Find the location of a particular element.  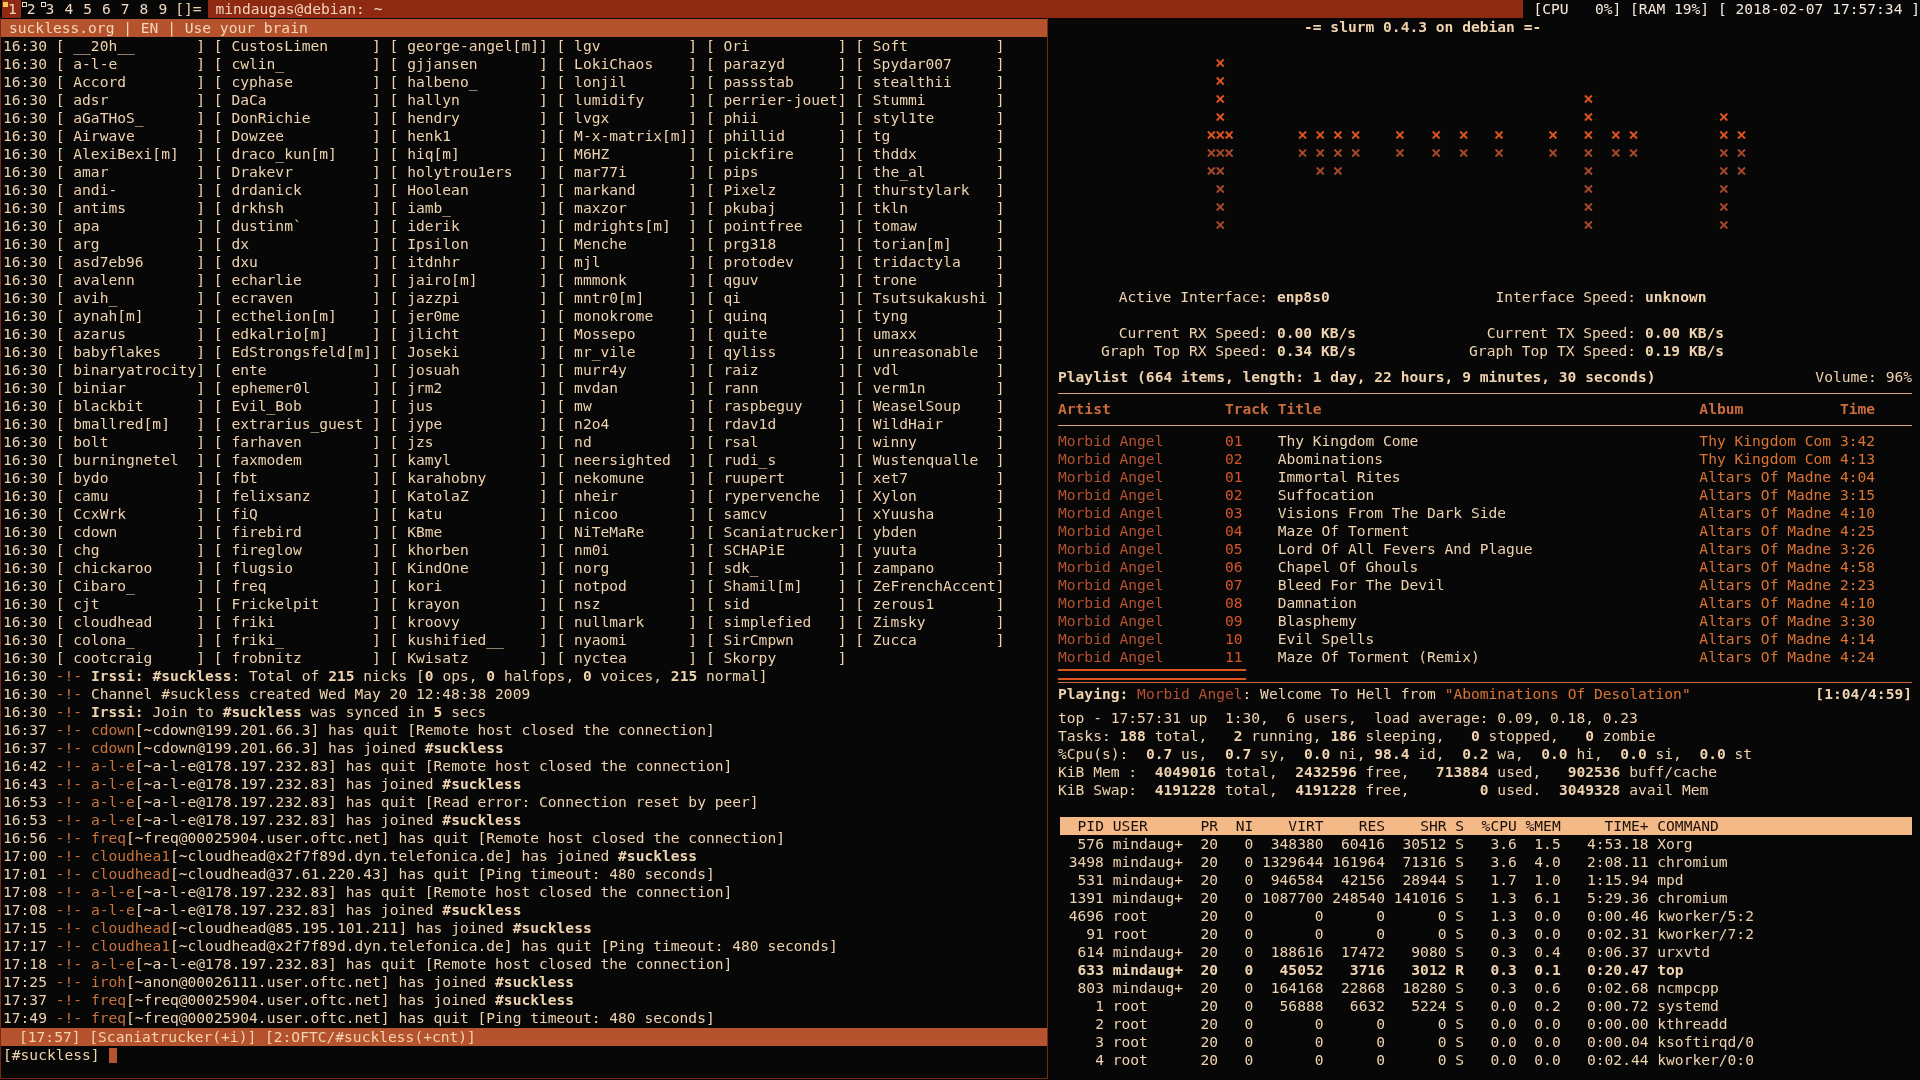

playlist-row: Morbid Angel 04 Maze Of Torment Altars Of Madne 4:25 is located at coordinates (1485, 531).